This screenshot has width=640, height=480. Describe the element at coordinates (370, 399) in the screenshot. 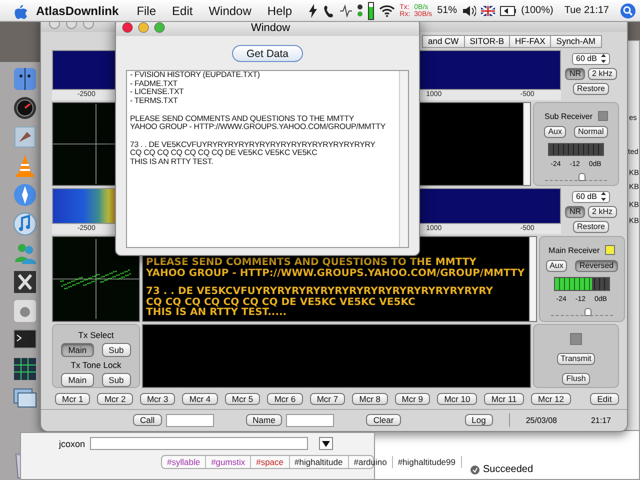

I see `macro-button: Mcr 8` at that location.